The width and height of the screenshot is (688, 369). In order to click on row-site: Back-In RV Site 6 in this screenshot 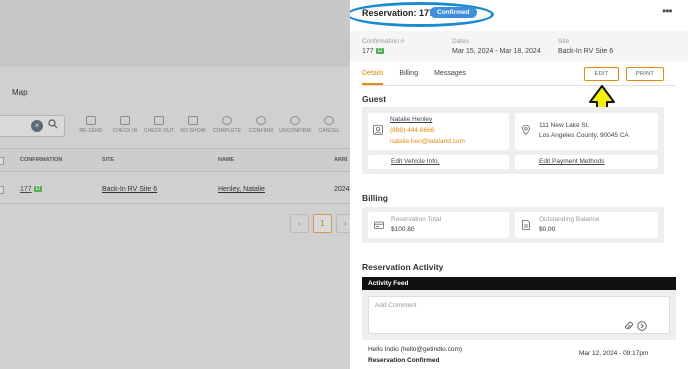, I will do `click(129, 189)`.